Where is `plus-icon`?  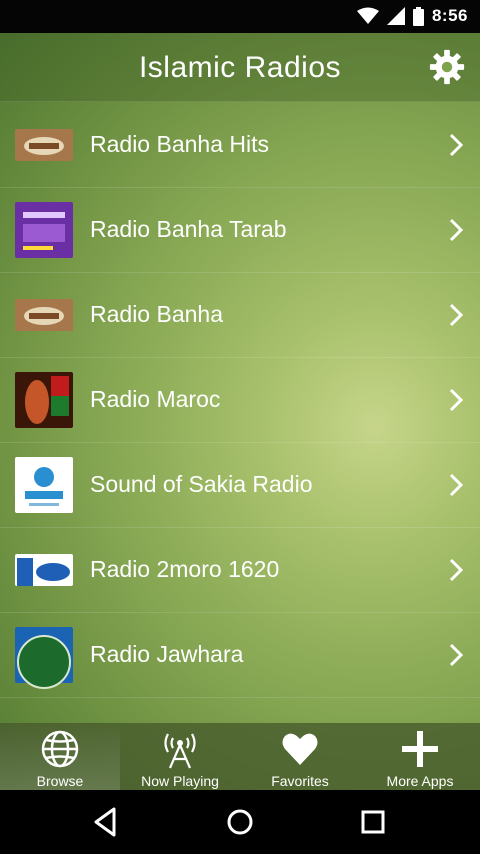
plus-icon is located at coordinates (420, 749).